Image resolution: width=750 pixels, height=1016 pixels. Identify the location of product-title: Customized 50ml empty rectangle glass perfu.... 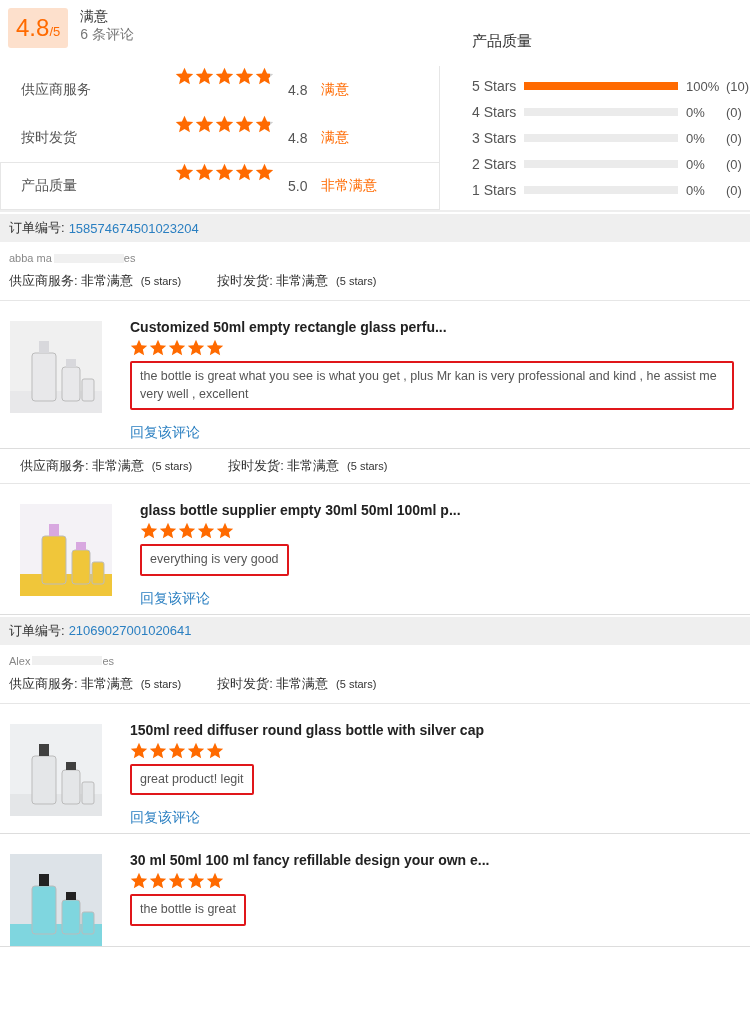
(432, 327).